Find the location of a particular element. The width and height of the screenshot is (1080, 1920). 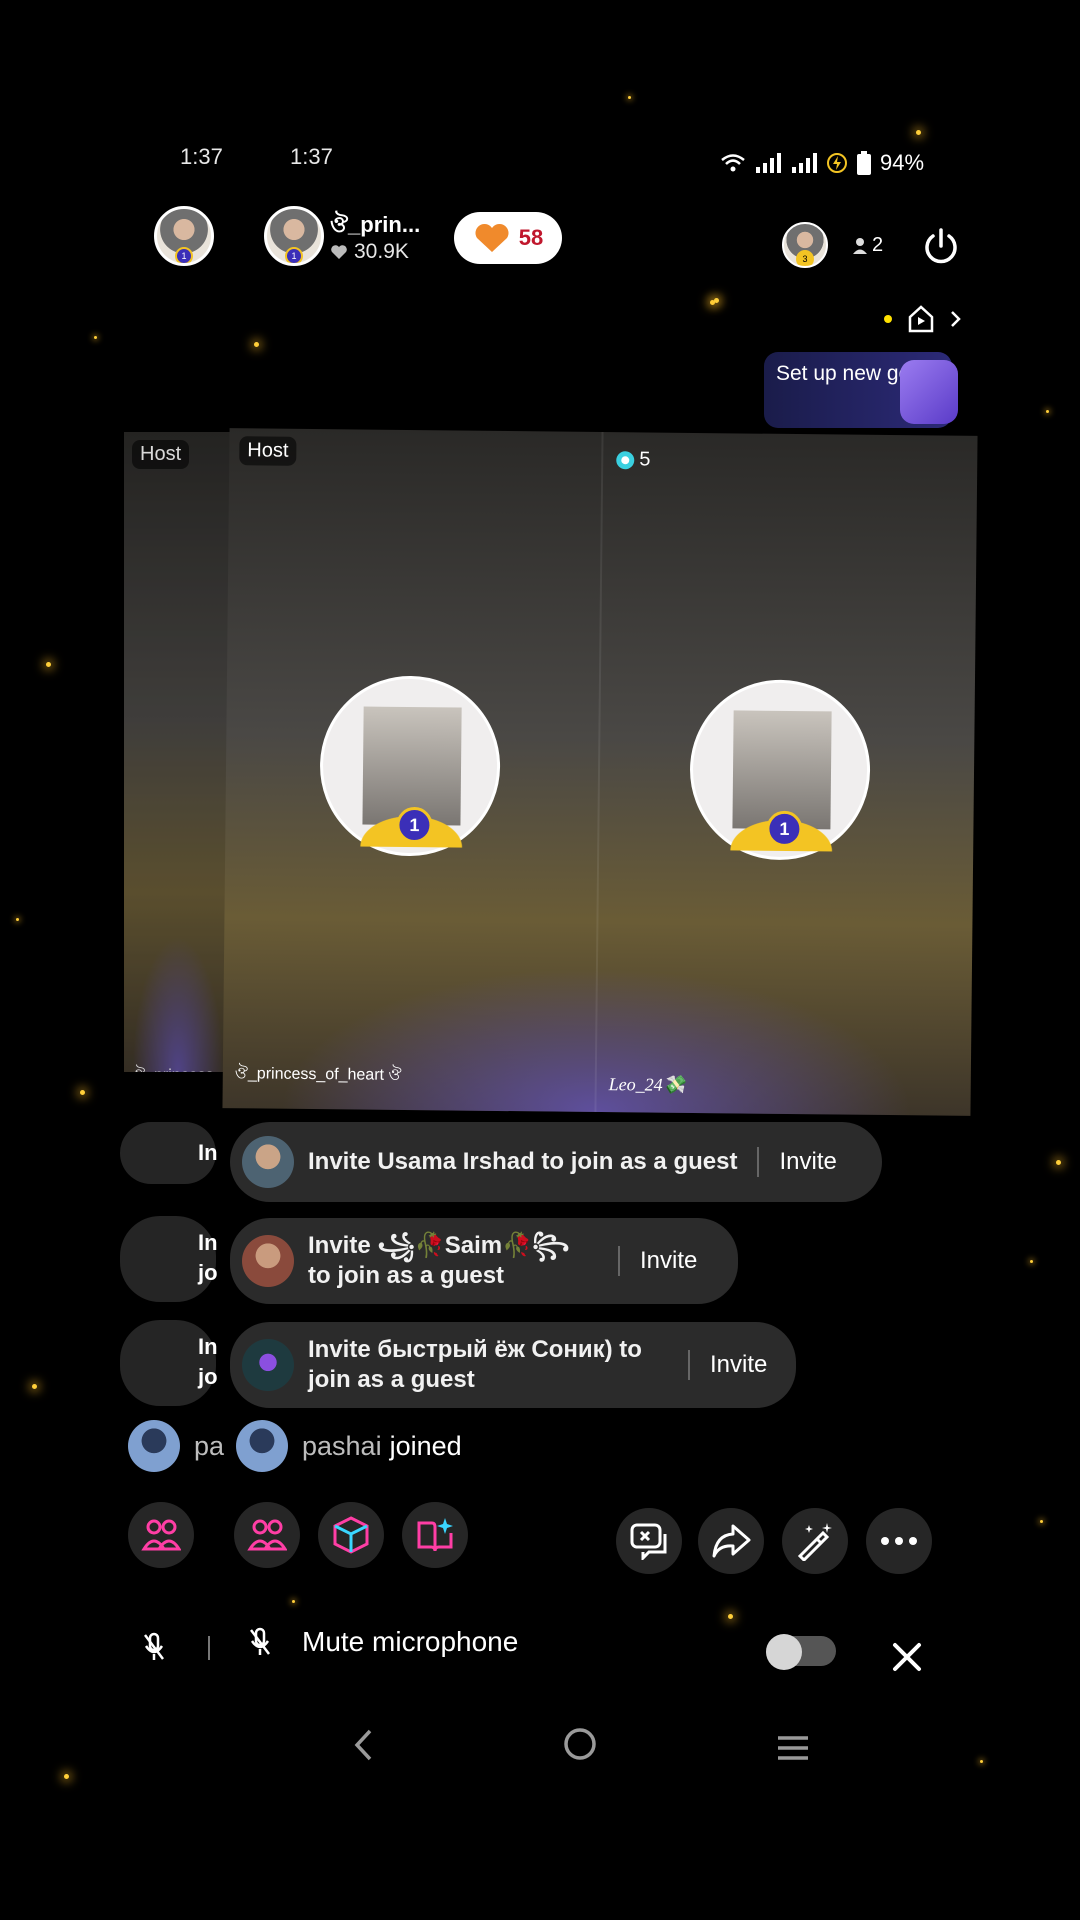

magic-wand-icon is located at coordinates (814, 1542).